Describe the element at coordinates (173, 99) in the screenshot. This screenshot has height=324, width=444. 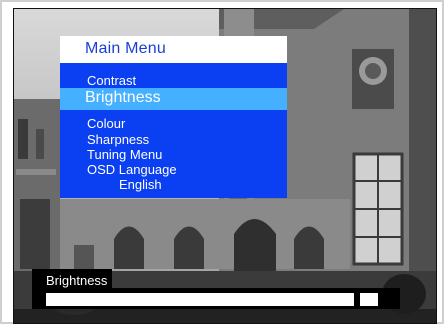
I see `menu-item-brightness: Brightness` at that location.